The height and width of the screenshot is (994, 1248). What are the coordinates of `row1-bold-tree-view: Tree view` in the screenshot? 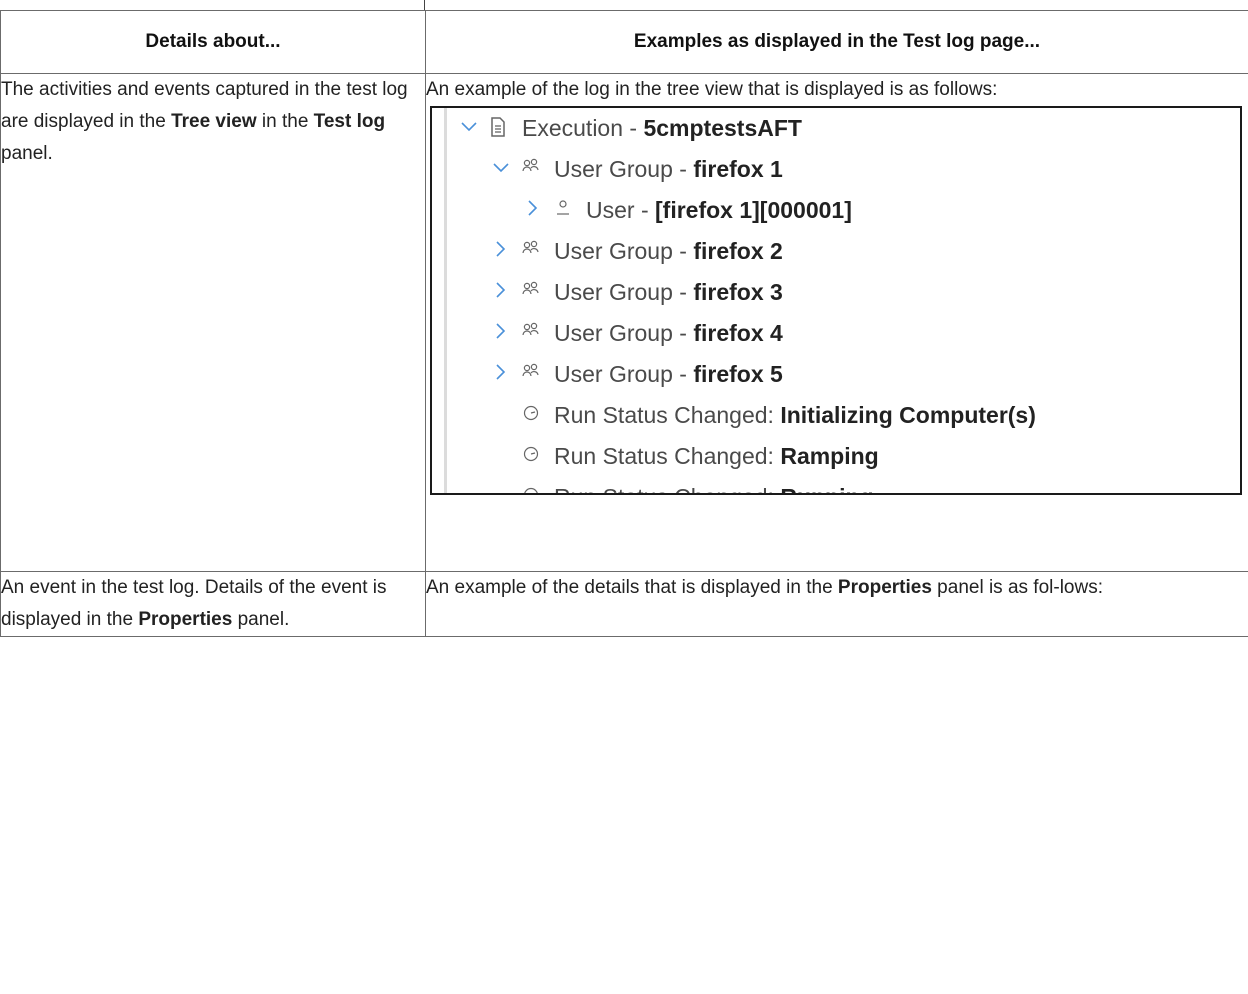 It's located at (214, 121).